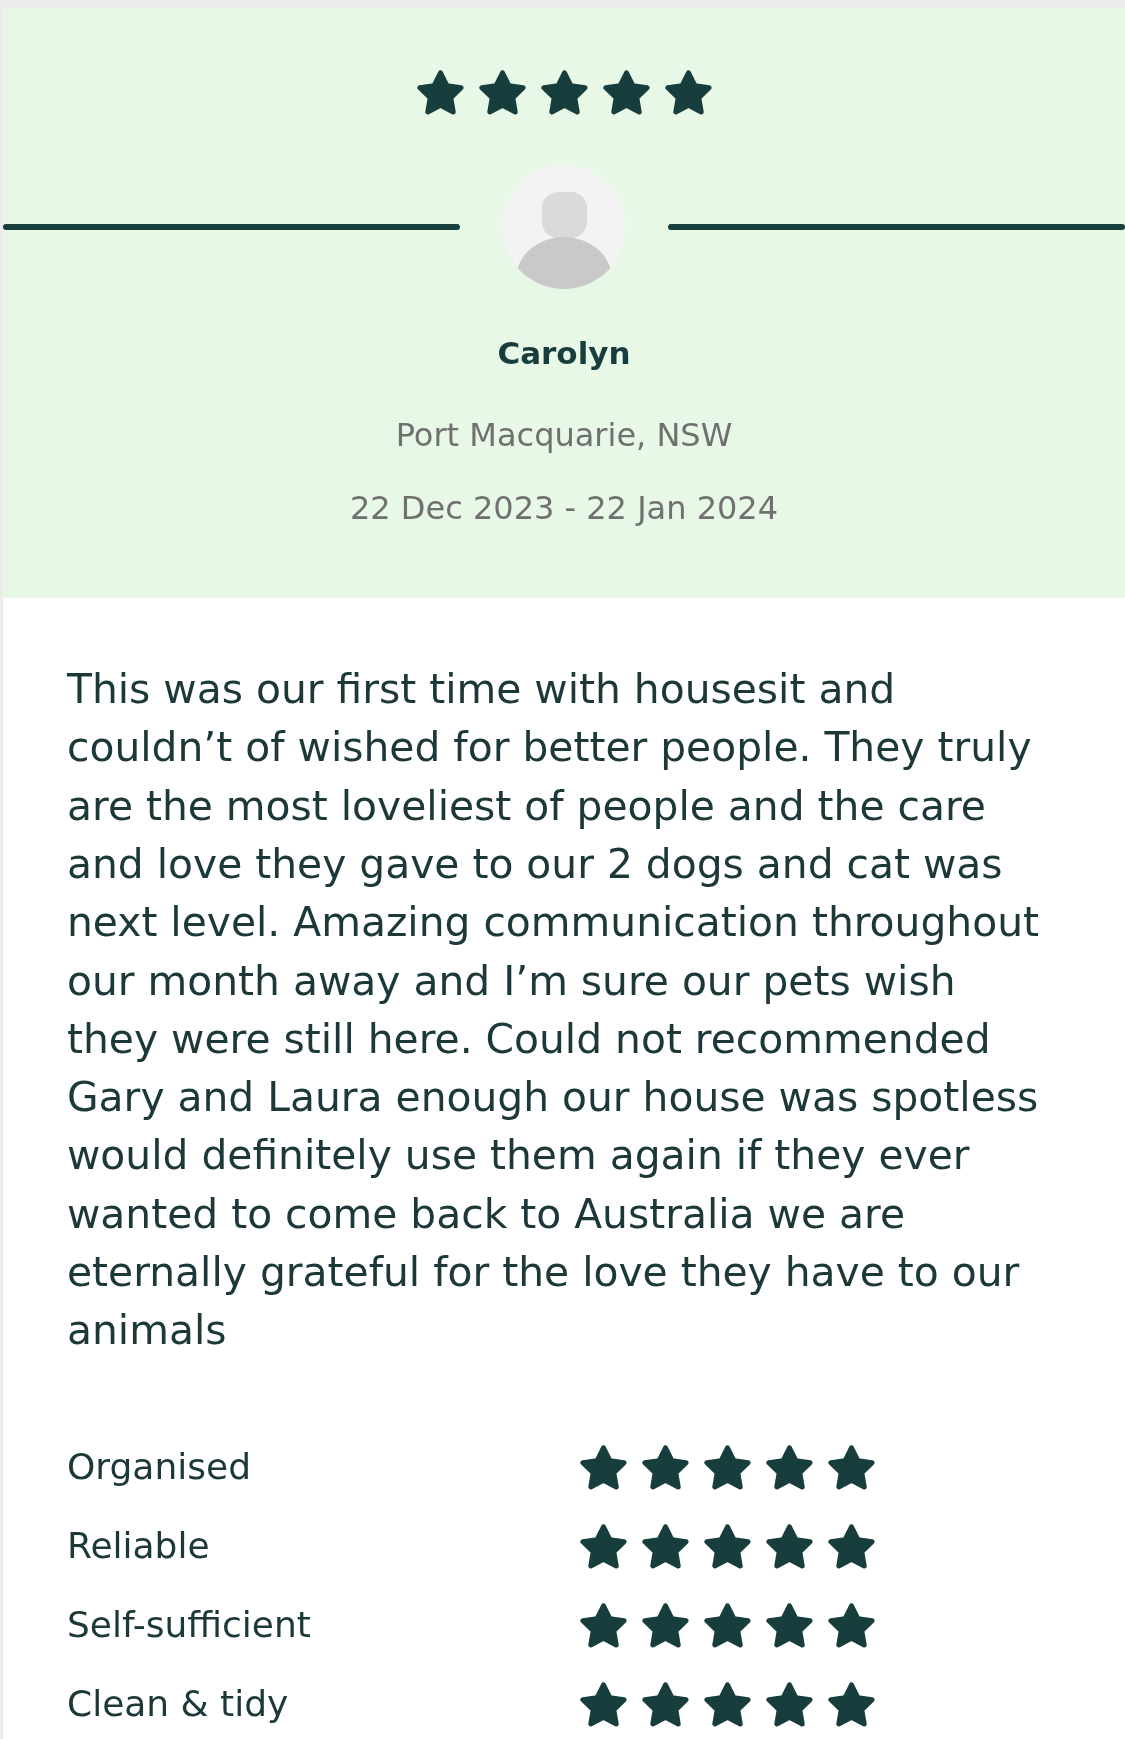  Describe the element at coordinates (189, 1625) in the screenshot. I see `rating-label: Self-sufficient` at that location.